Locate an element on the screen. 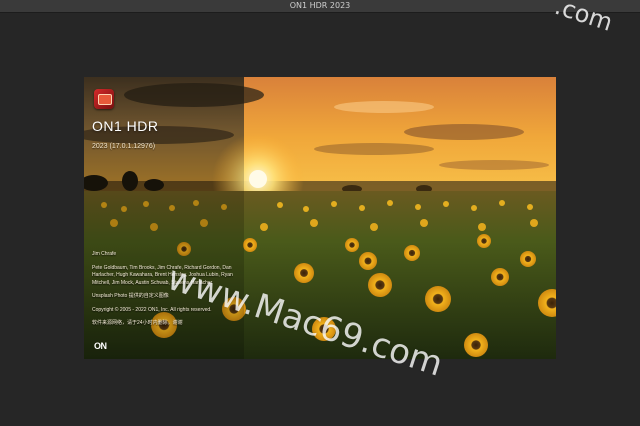  app-version: 2023 (17.0.1.12976) is located at coordinates (124, 146).